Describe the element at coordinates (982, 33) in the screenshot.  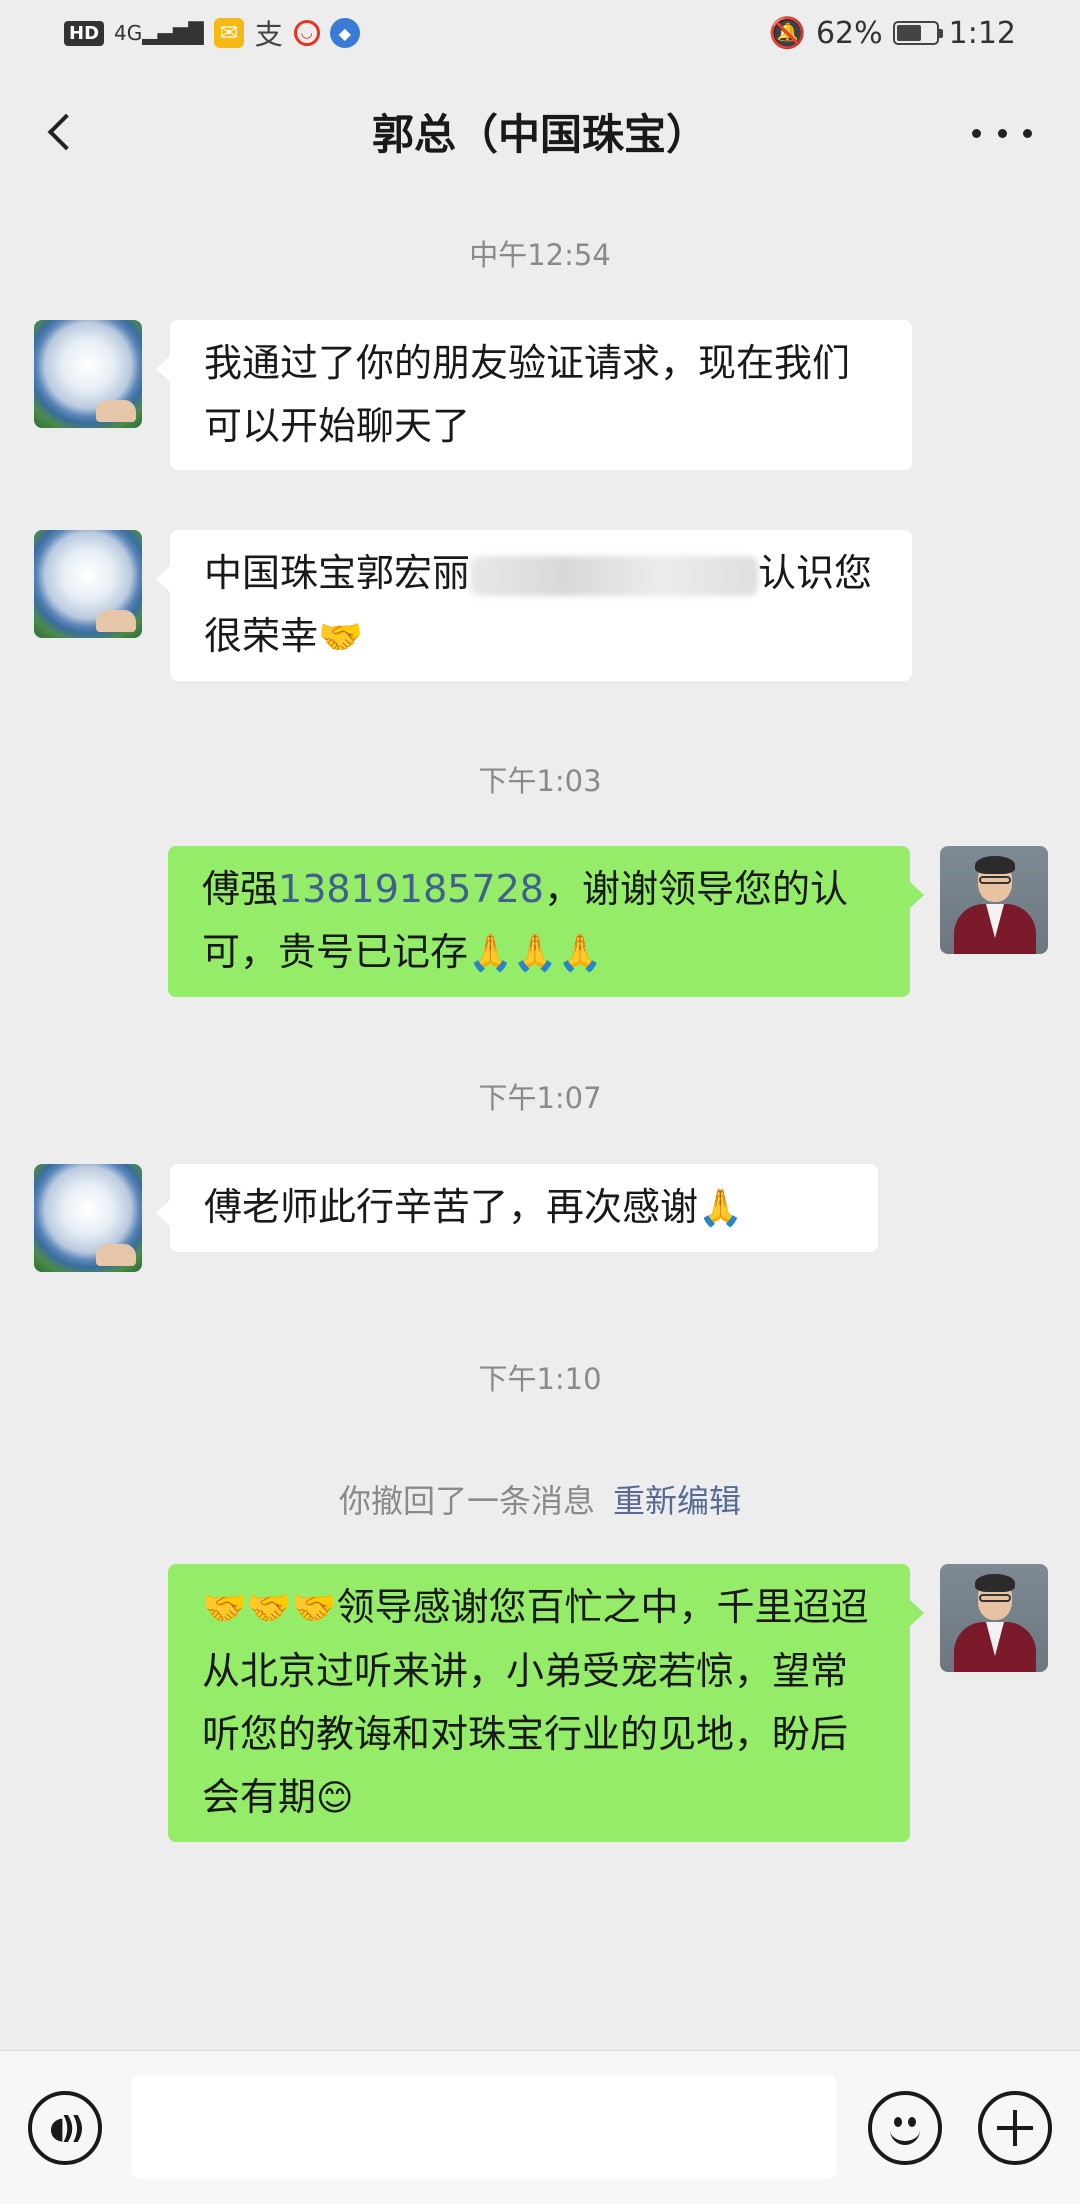
I see `clock: 1:12` at that location.